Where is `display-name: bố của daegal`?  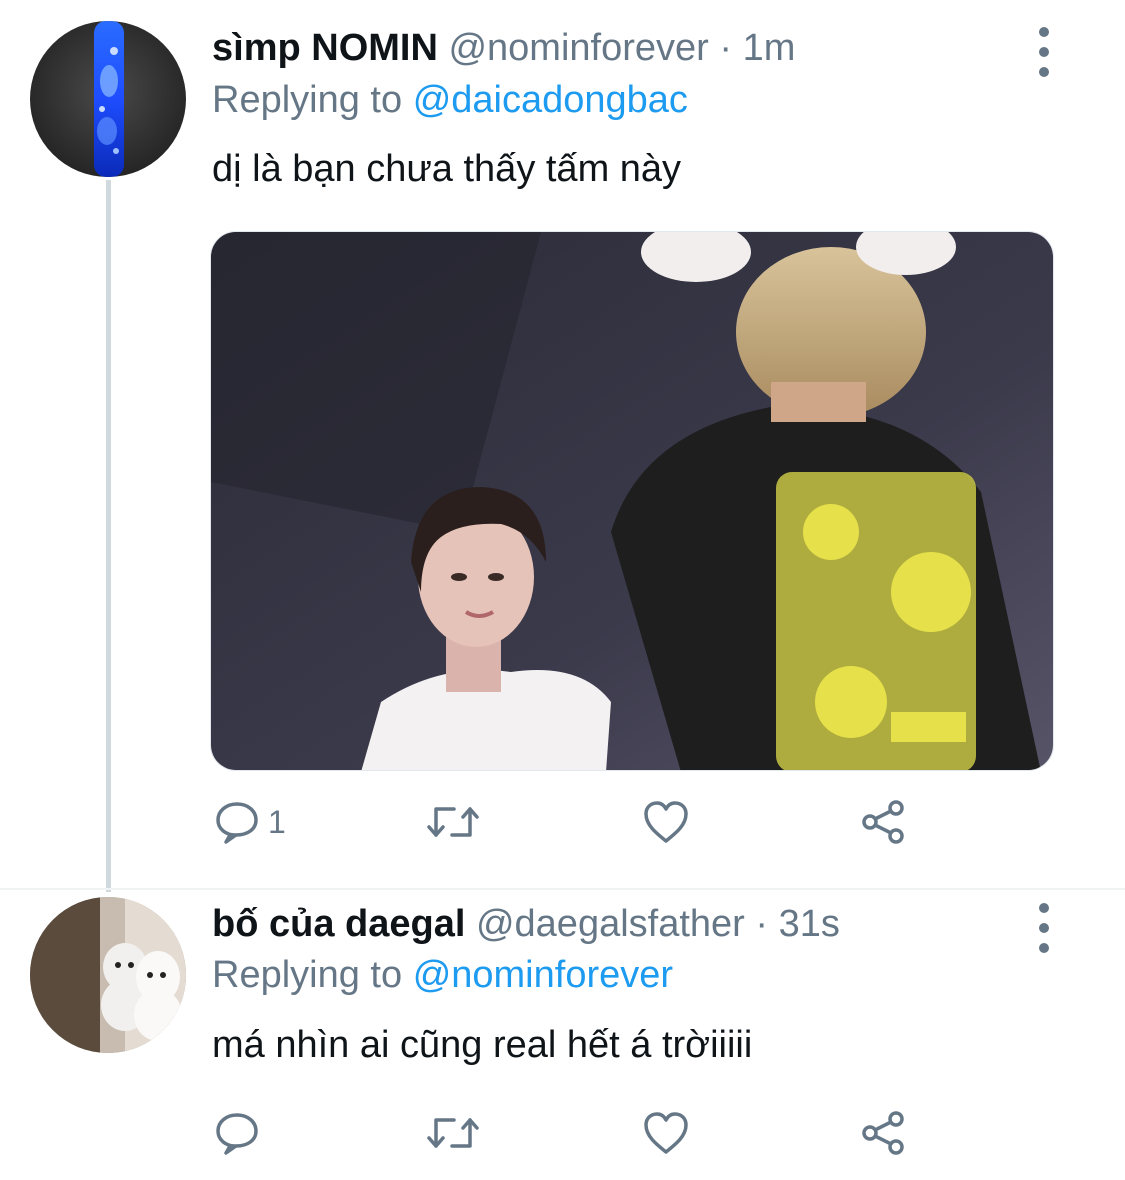
display-name: bố của daegal is located at coordinates (338, 924).